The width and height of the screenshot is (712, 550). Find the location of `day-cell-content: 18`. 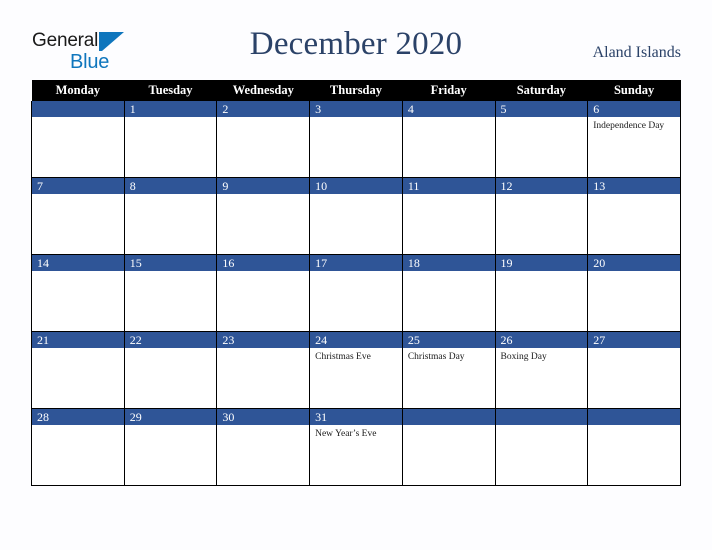

day-cell-content: 18 is located at coordinates (448, 293).